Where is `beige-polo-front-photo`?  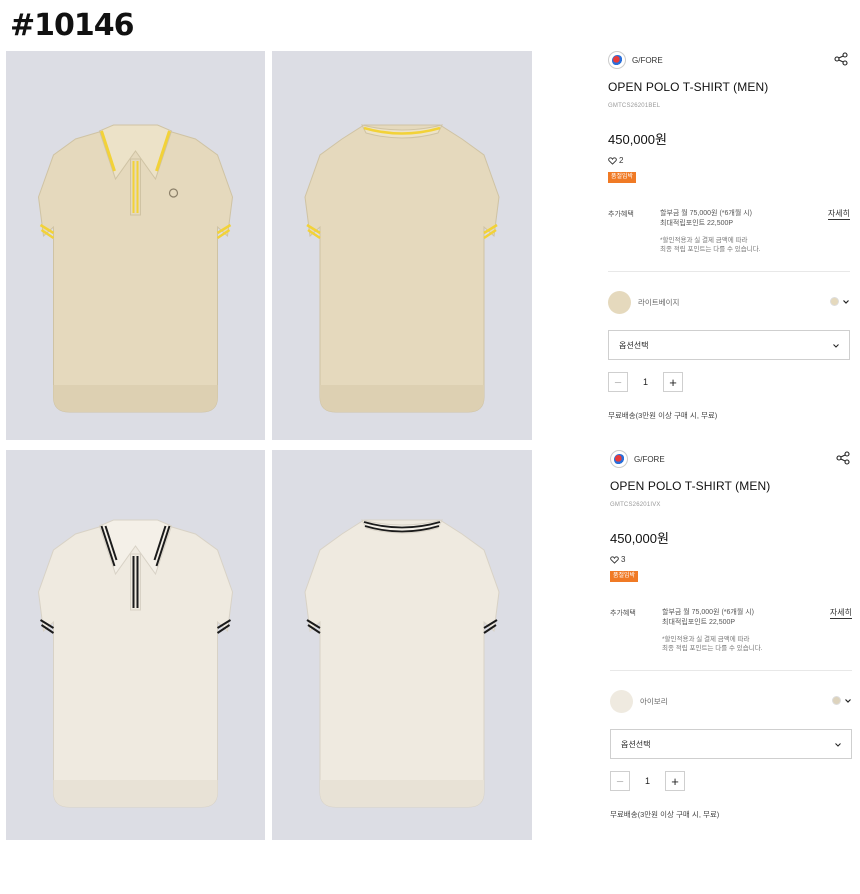
beige-polo-front-photo is located at coordinates (135, 245).